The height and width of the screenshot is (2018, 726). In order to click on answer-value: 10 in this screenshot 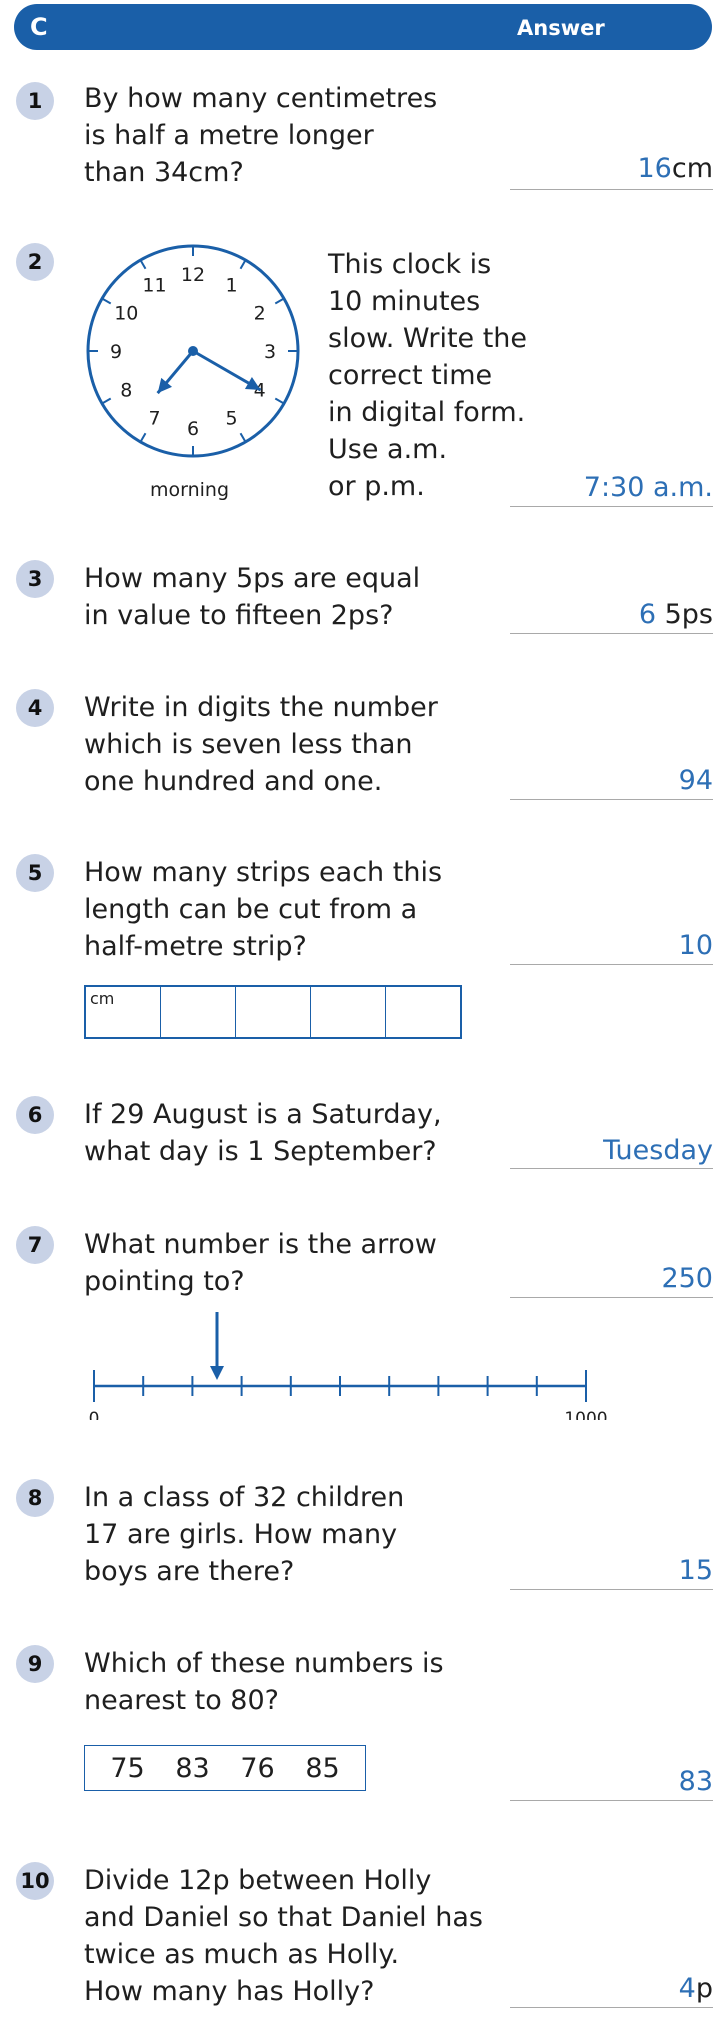, I will do `click(695, 945)`.